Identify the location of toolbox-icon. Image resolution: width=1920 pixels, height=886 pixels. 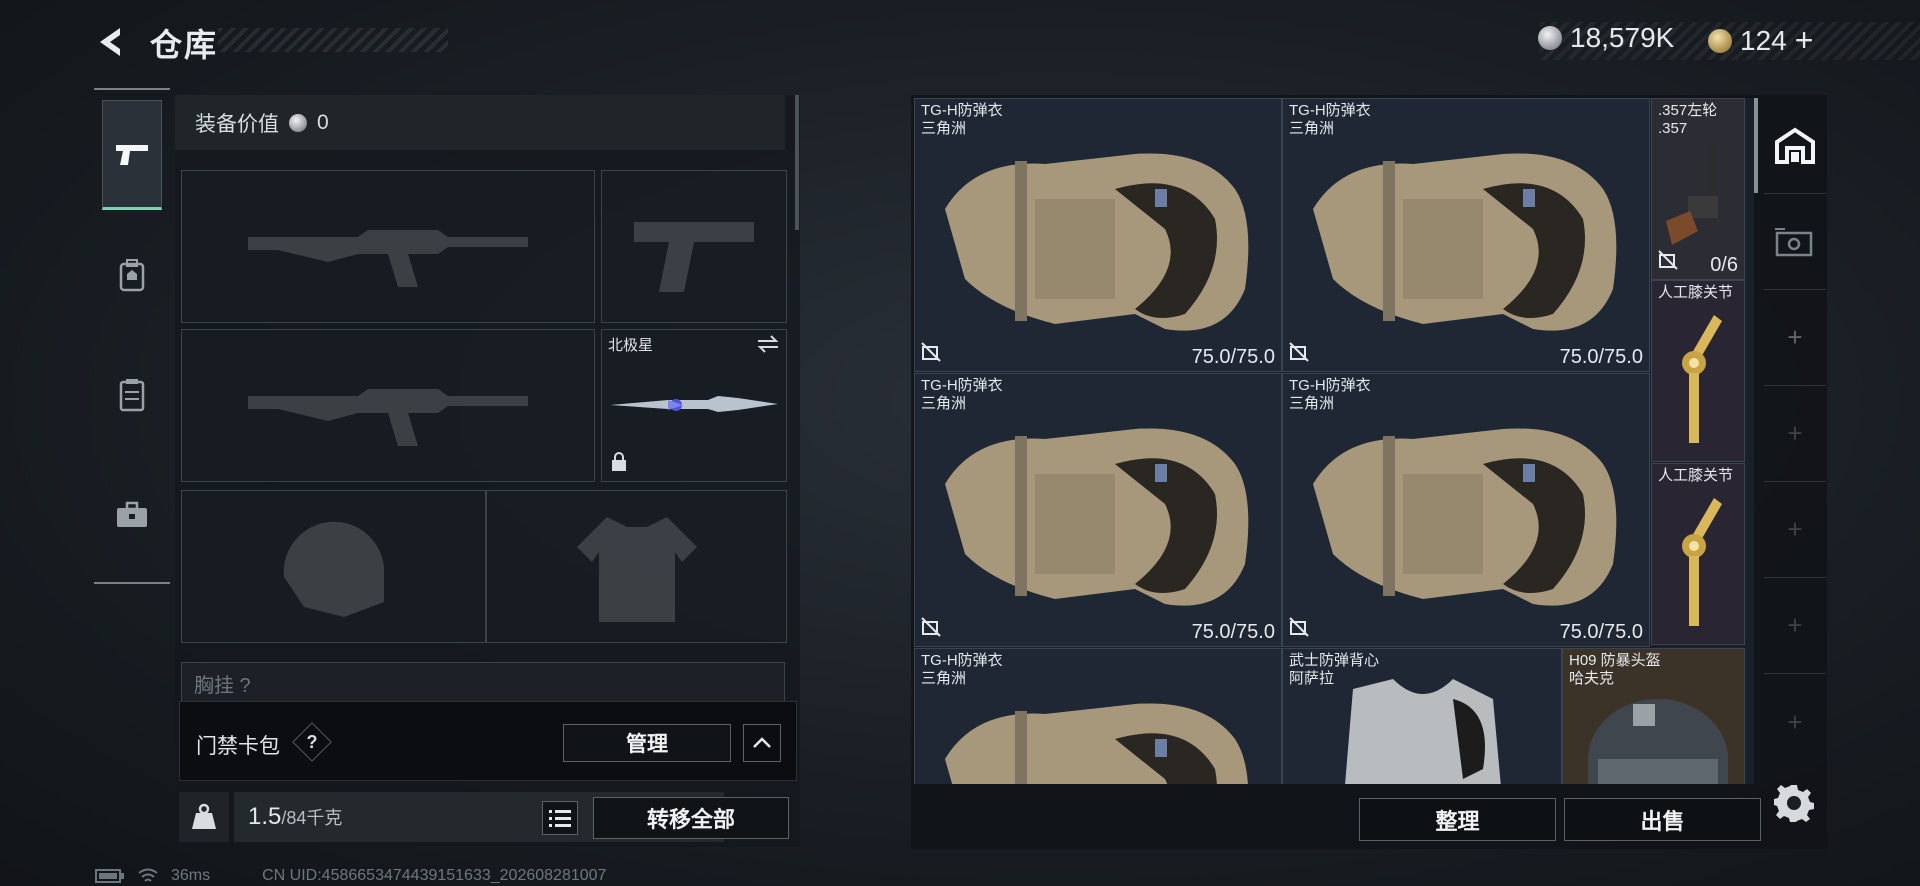
(132, 514).